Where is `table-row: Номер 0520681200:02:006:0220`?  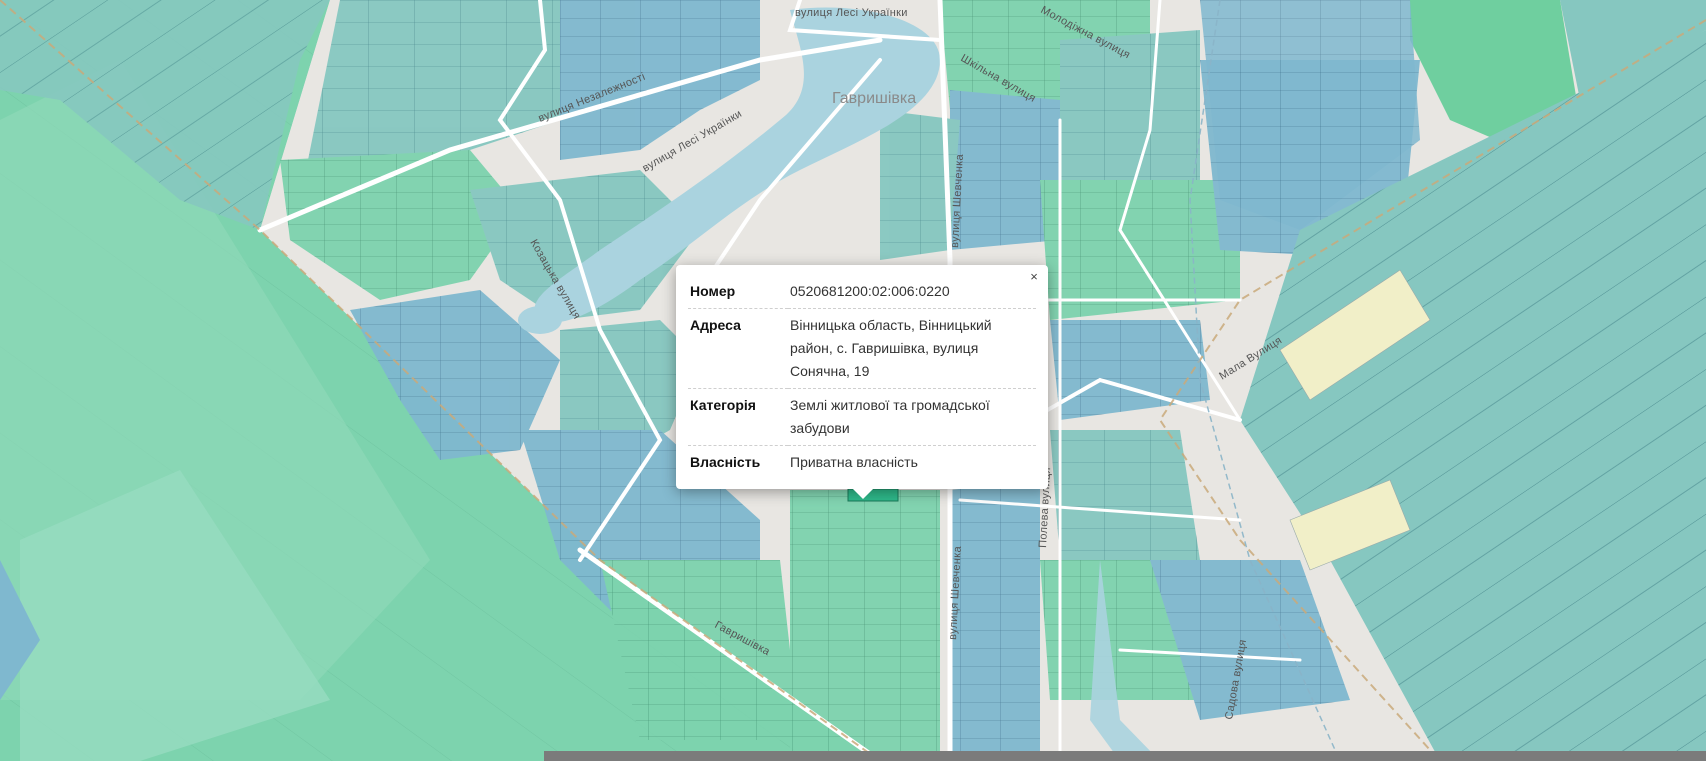 table-row: Номер 0520681200:02:006:0220 is located at coordinates (862, 292).